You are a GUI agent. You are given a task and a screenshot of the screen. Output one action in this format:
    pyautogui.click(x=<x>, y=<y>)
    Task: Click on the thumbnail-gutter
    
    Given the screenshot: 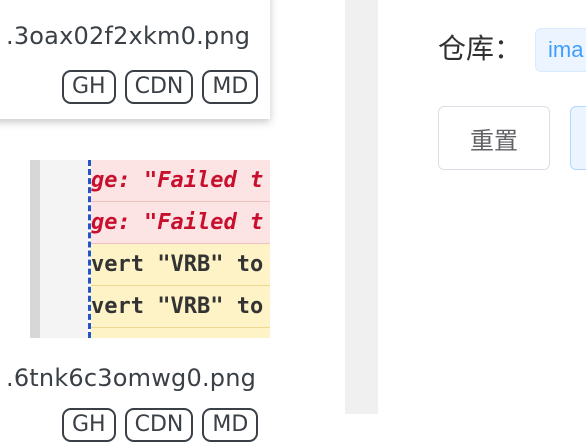 What is the action you would take?
    pyautogui.click(x=35, y=249)
    